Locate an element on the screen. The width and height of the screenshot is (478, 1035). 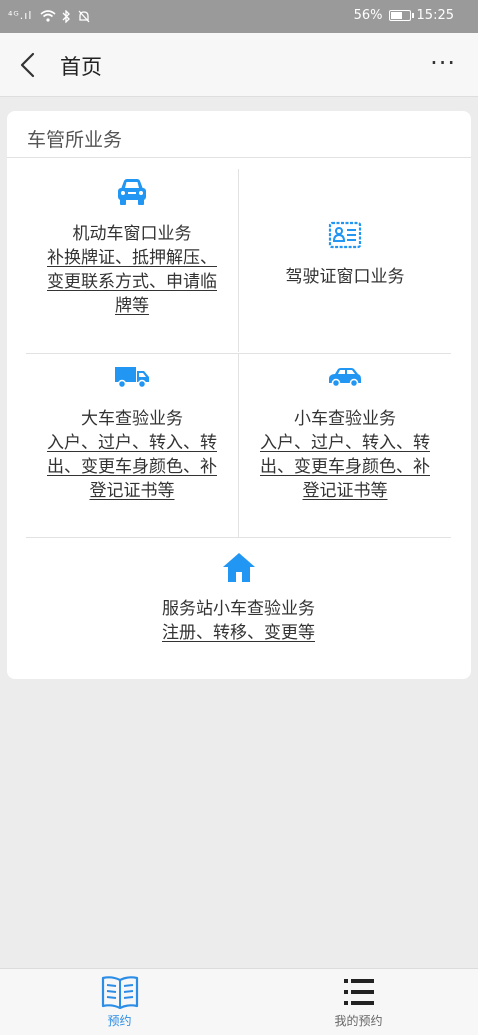
tab-my-booking: 我的预约 is located at coordinates (358, 1002).